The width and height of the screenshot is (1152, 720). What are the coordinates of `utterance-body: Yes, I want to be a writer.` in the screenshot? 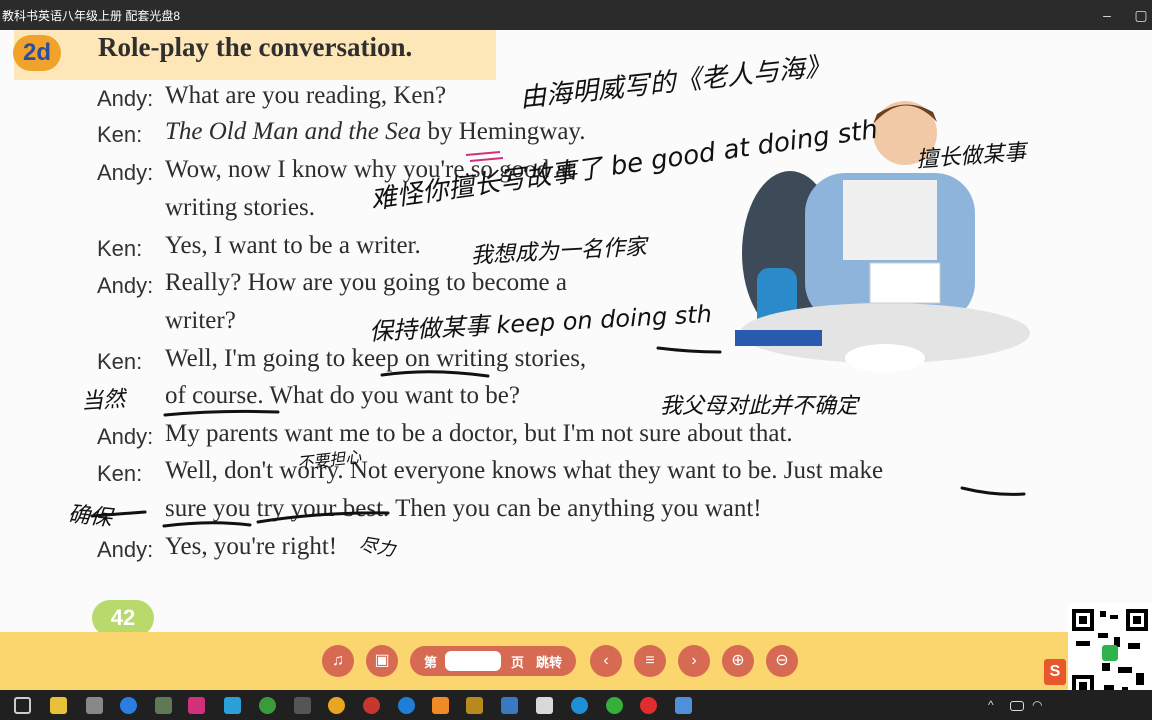 It's located at (293, 245).